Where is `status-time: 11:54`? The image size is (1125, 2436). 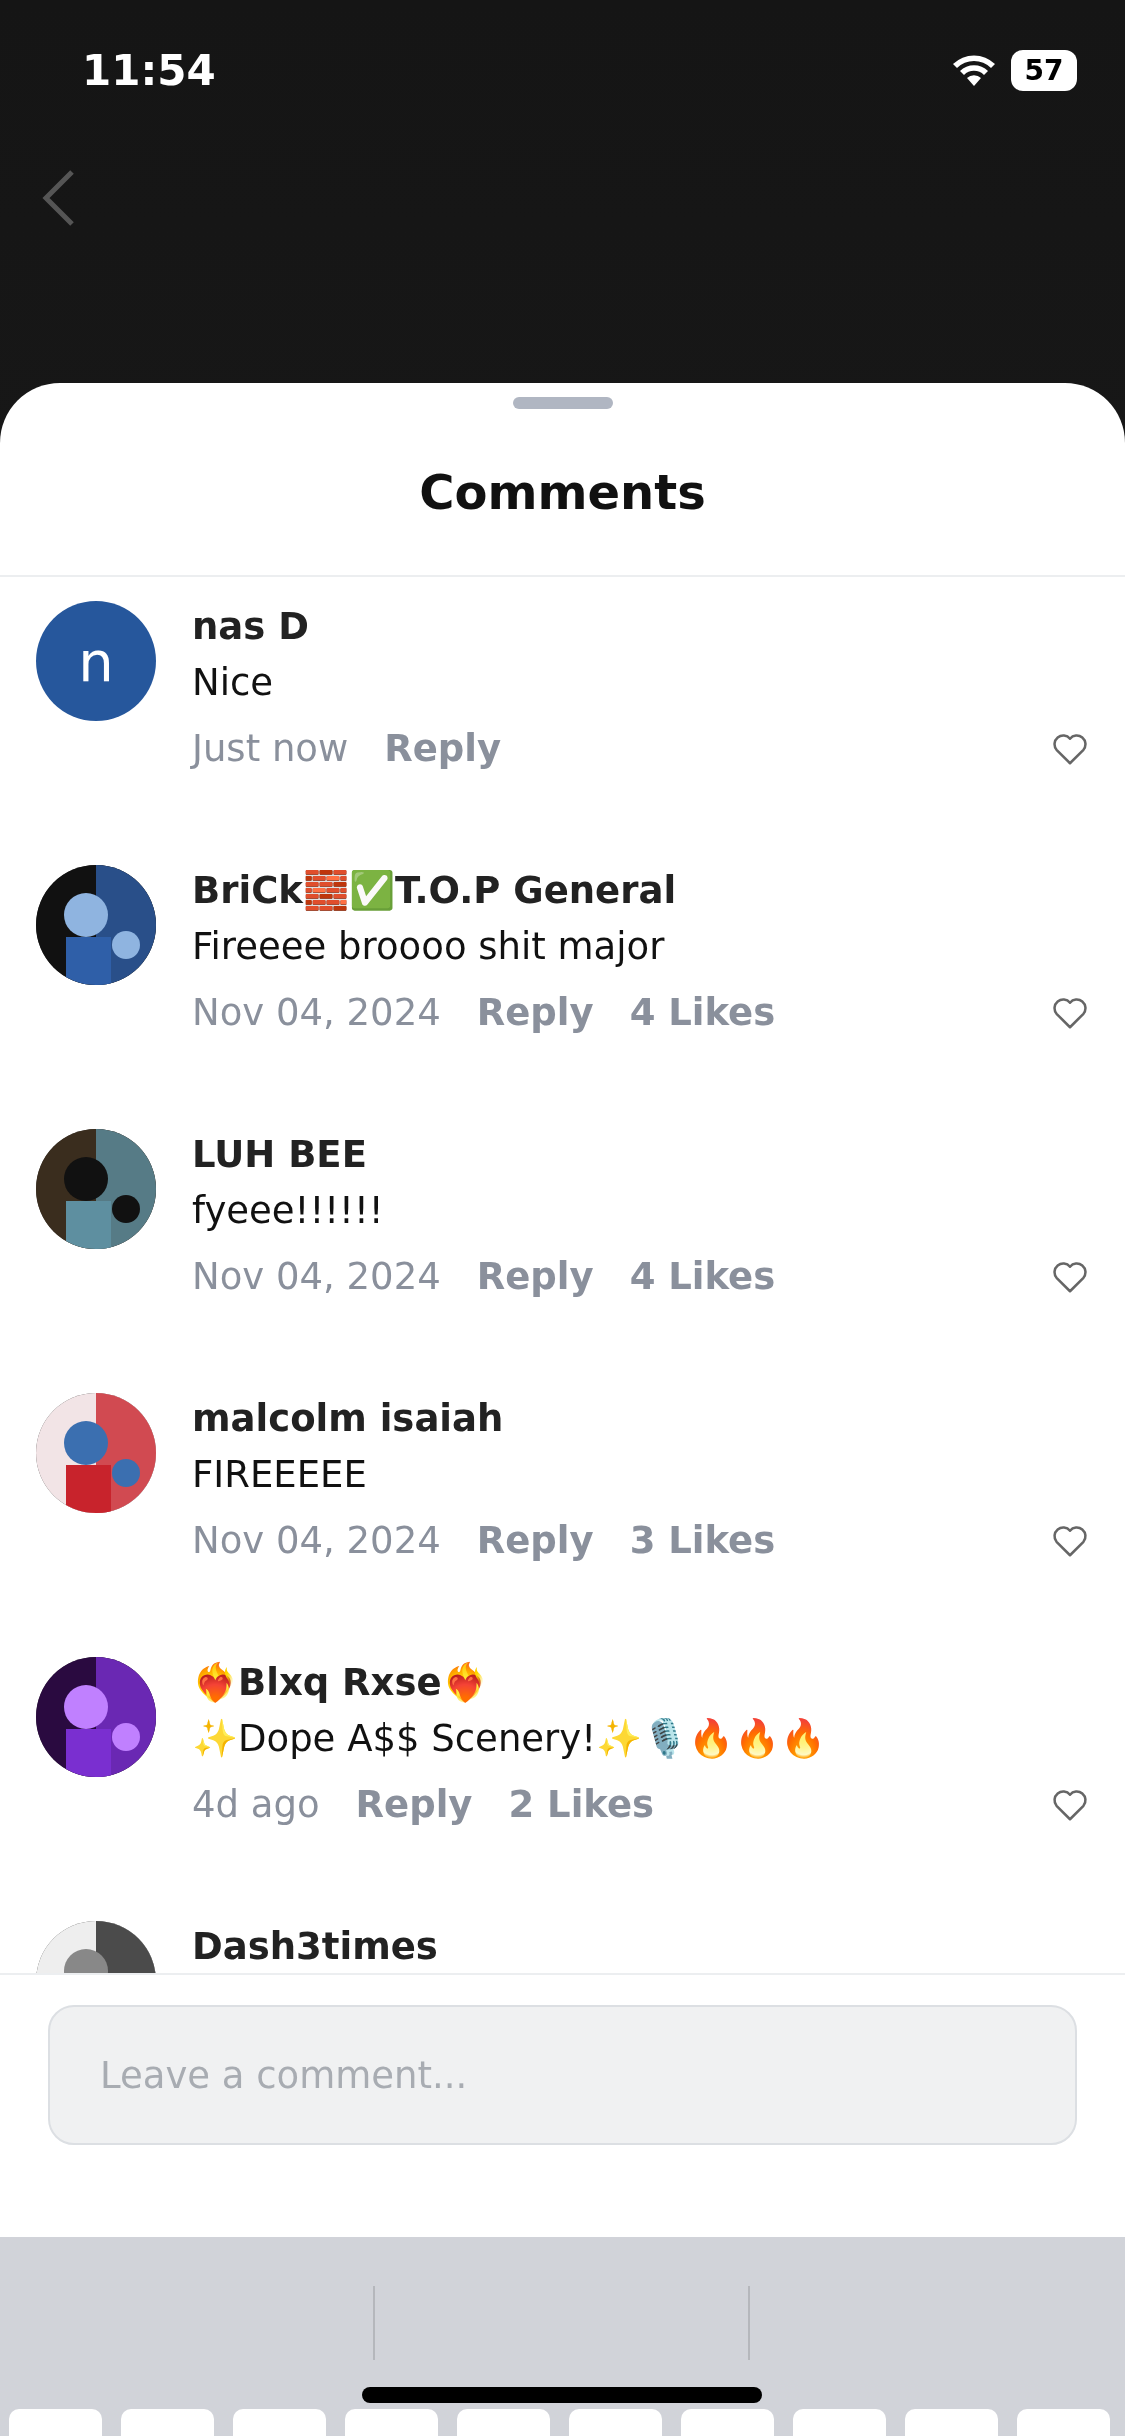 status-time: 11:54 is located at coordinates (149, 70).